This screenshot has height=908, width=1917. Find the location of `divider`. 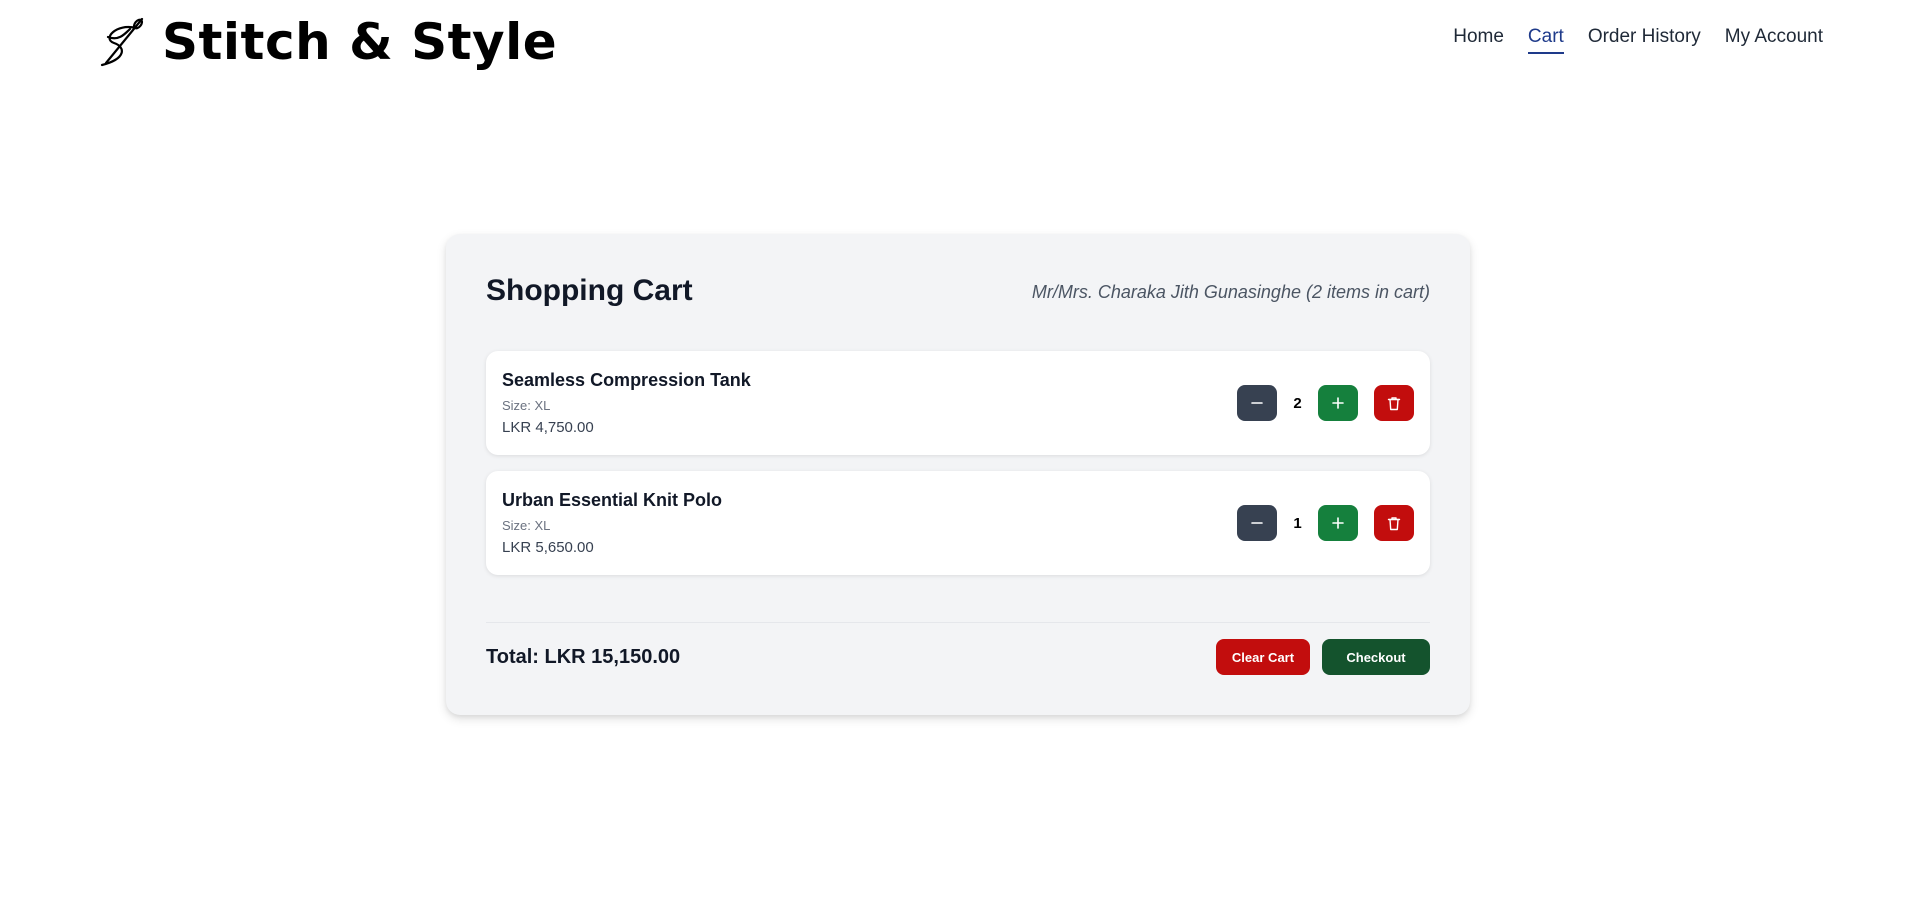

divider is located at coordinates (958, 622).